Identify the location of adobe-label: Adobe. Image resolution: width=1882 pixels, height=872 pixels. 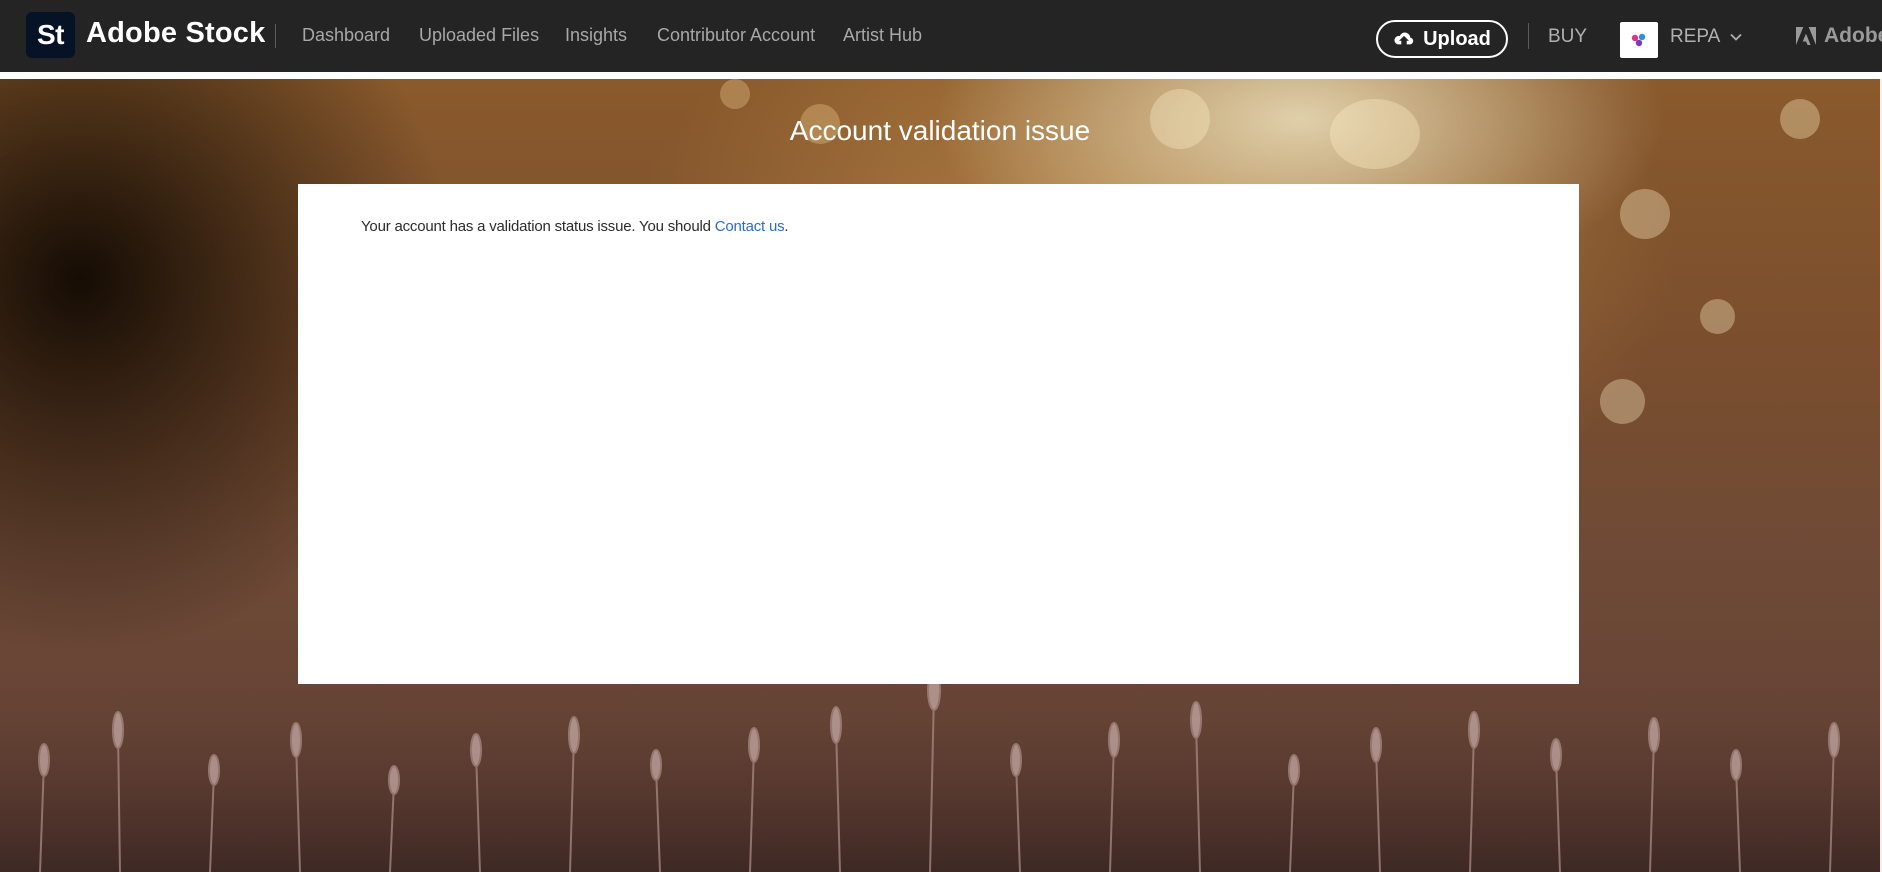
(1853, 36).